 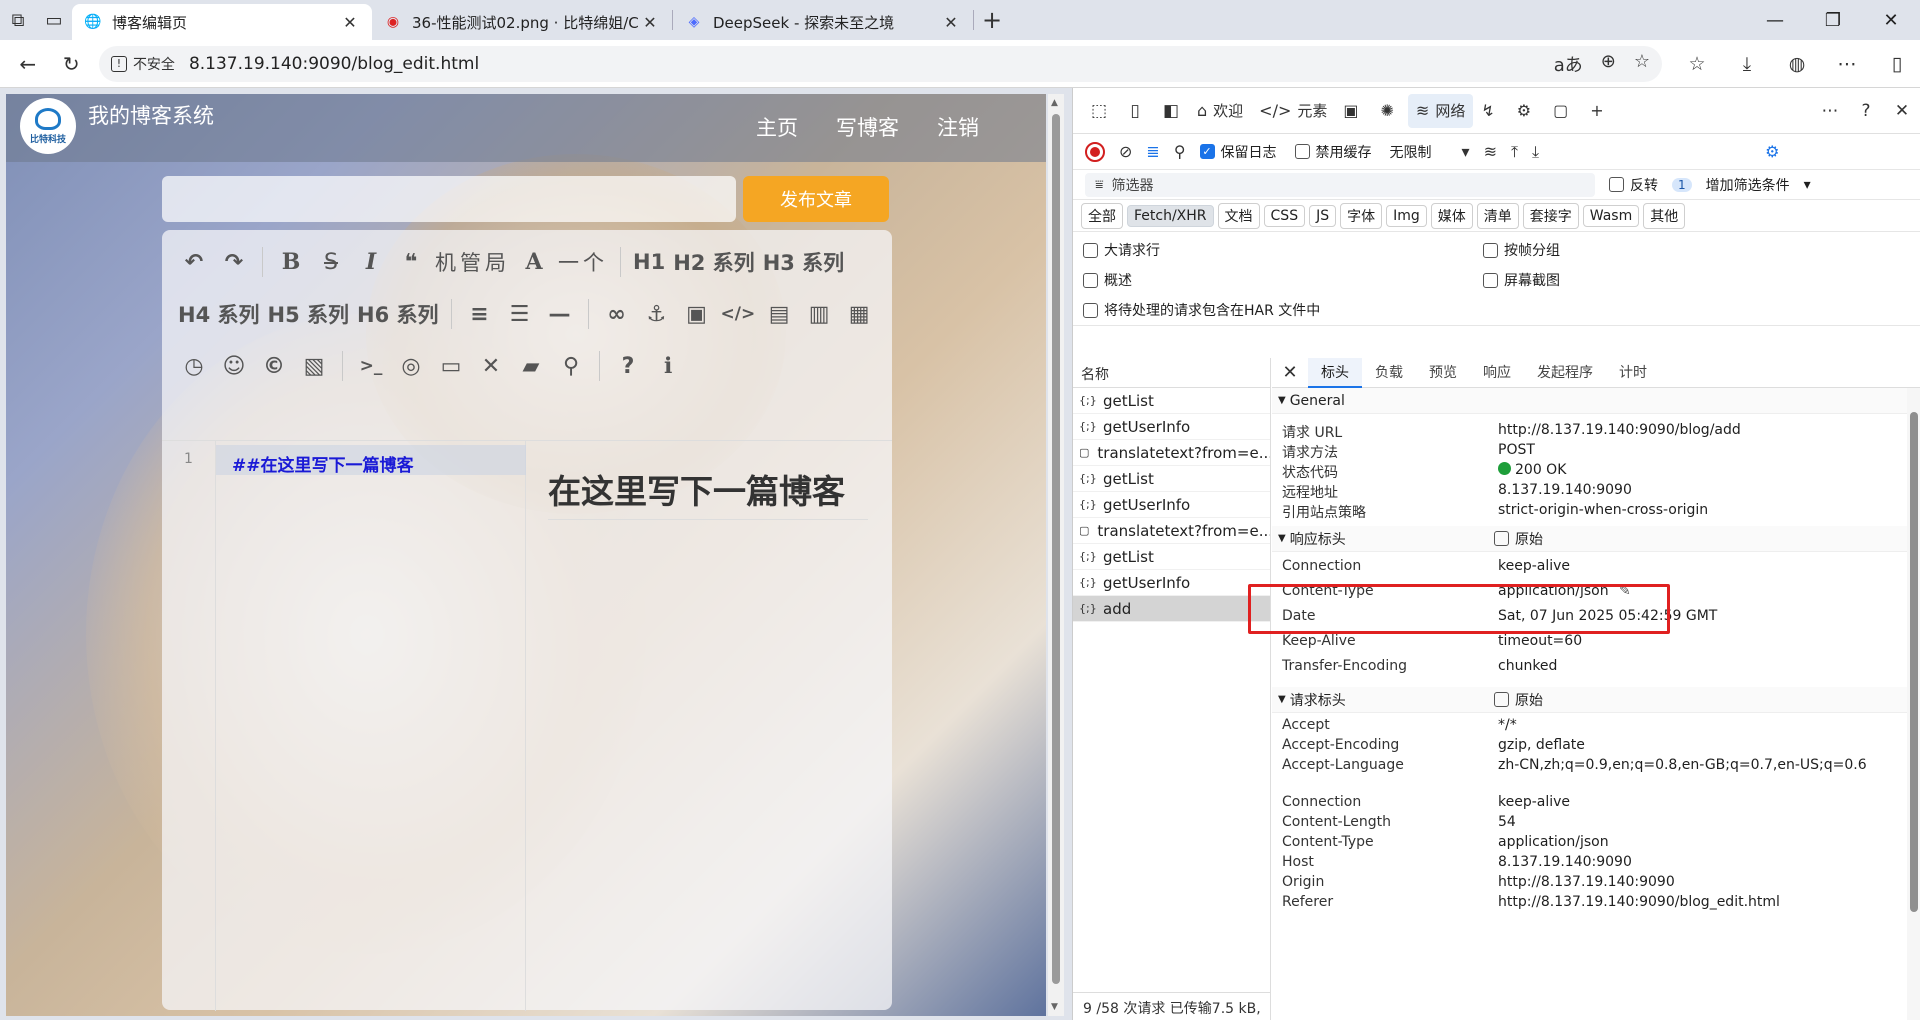 I want to click on raw-toggle: 原始, so click(x=1518, y=539).